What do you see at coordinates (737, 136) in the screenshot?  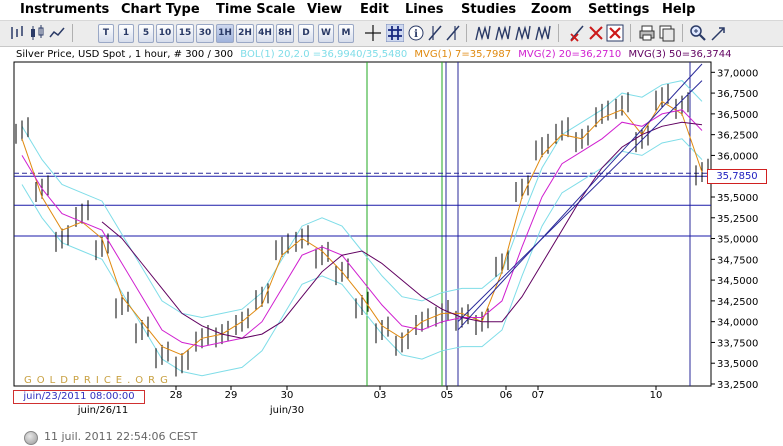 I see `y-tick-label: 36,2500` at bounding box center [737, 136].